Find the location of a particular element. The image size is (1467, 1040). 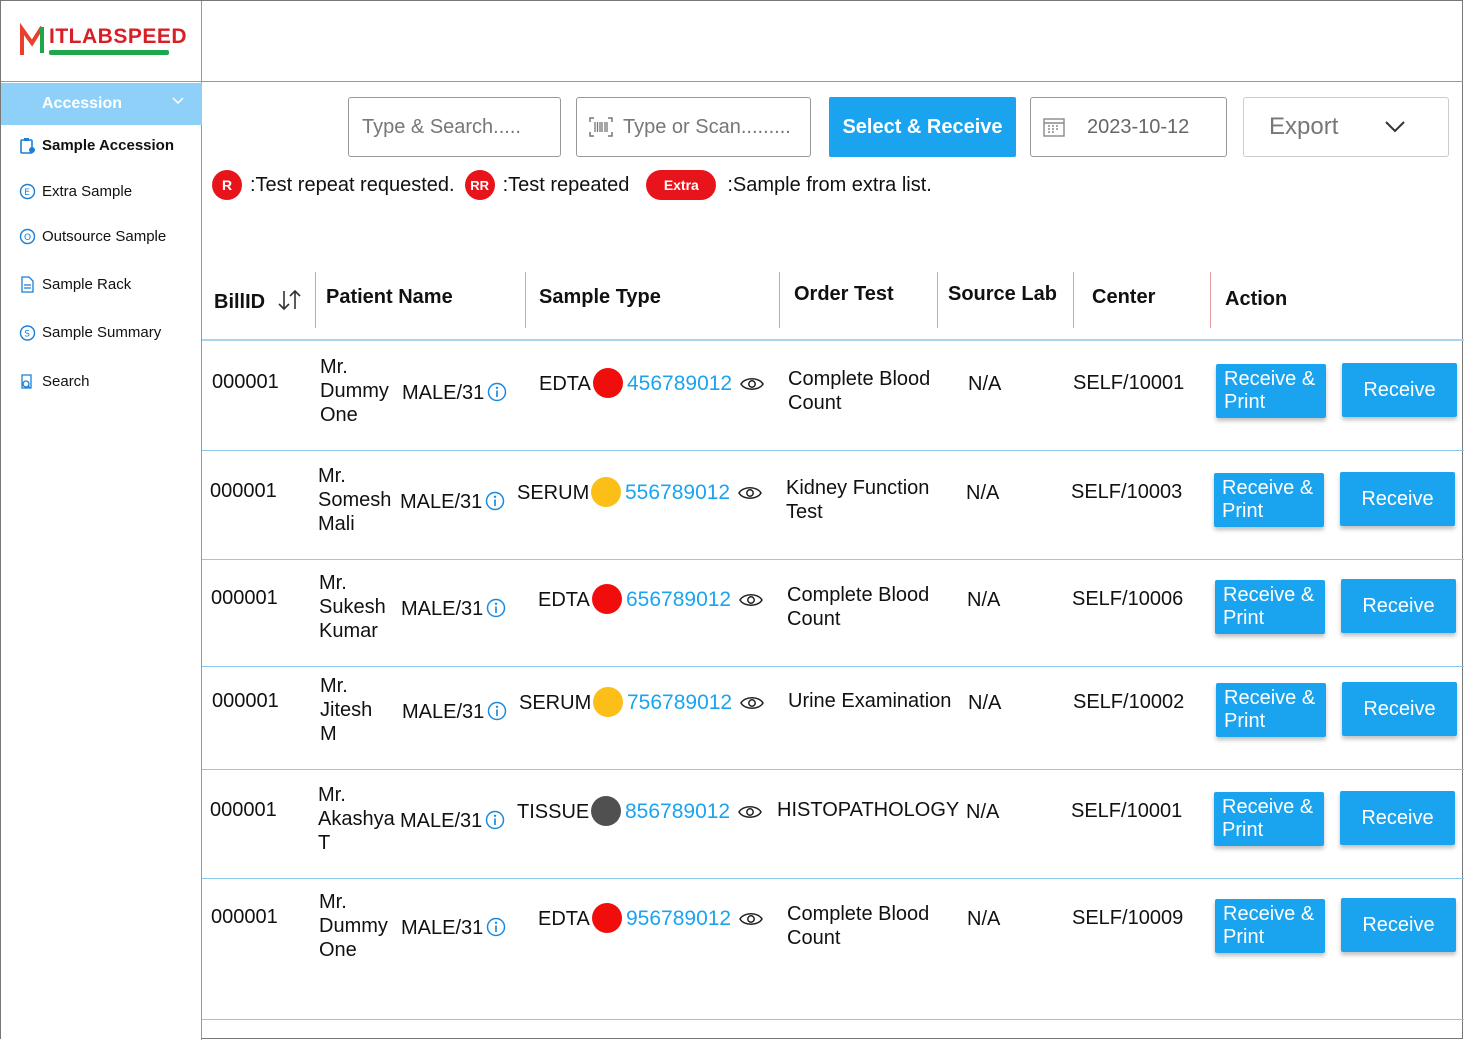

gender-age-cell: MALE/31 is located at coordinates (443, 712).